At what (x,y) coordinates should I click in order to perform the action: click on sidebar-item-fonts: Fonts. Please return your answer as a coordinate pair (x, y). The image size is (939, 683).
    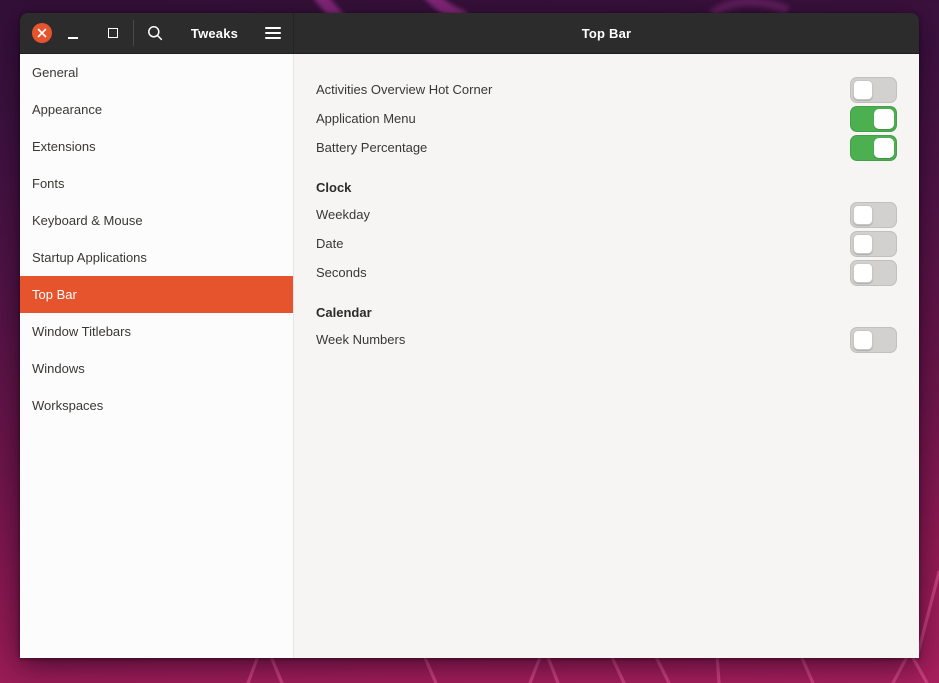
    Looking at the image, I should click on (156, 183).